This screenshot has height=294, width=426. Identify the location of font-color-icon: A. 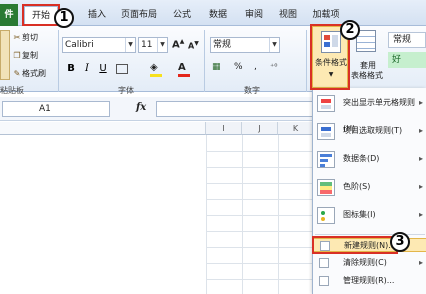
(182, 67).